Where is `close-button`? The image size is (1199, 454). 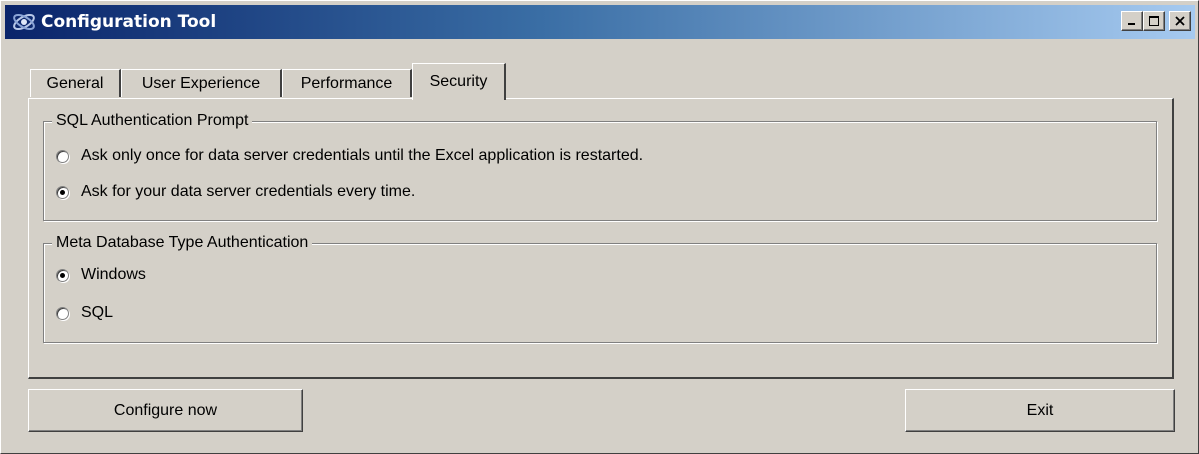
close-button is located at coordinates (1180, 21).